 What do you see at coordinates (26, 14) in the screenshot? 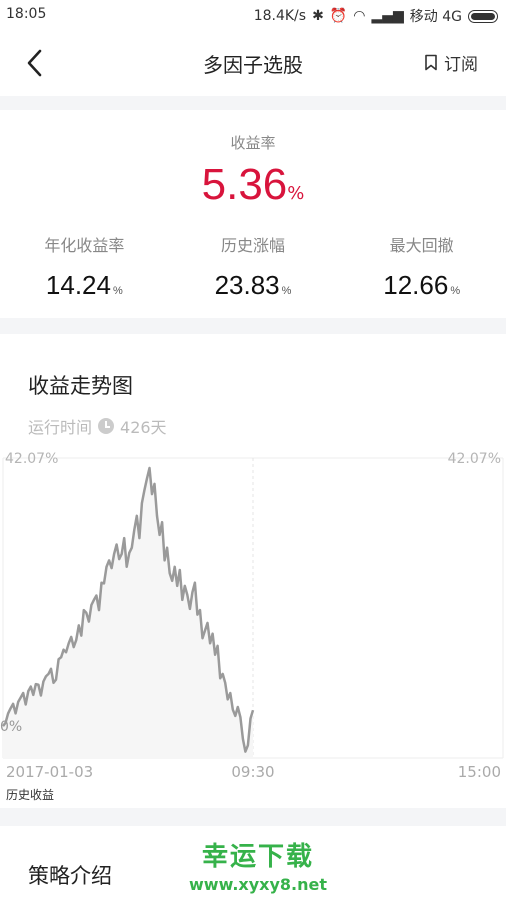
I see `status-time: 18:05` at bounding box center [26, 14].